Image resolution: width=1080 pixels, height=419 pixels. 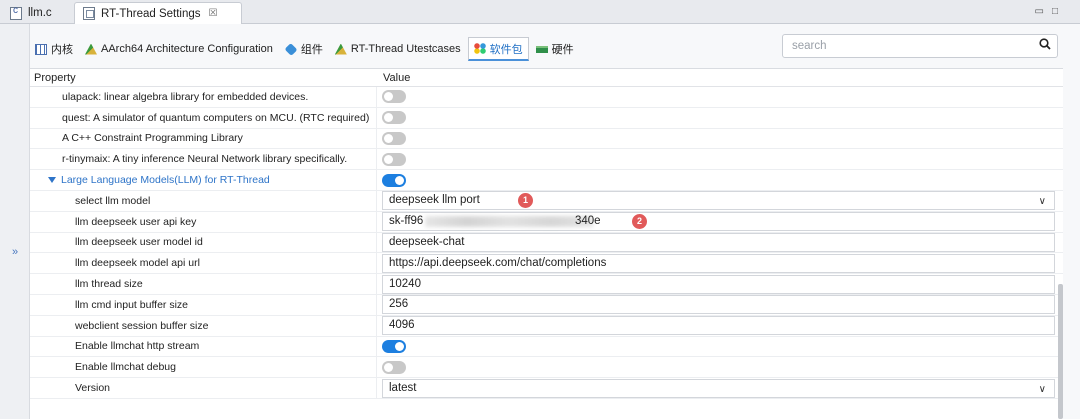 What do you see at coordinates (393, 77) in the screenshot?
I see `column-header-value: Value` at bounding box center [393, 77].